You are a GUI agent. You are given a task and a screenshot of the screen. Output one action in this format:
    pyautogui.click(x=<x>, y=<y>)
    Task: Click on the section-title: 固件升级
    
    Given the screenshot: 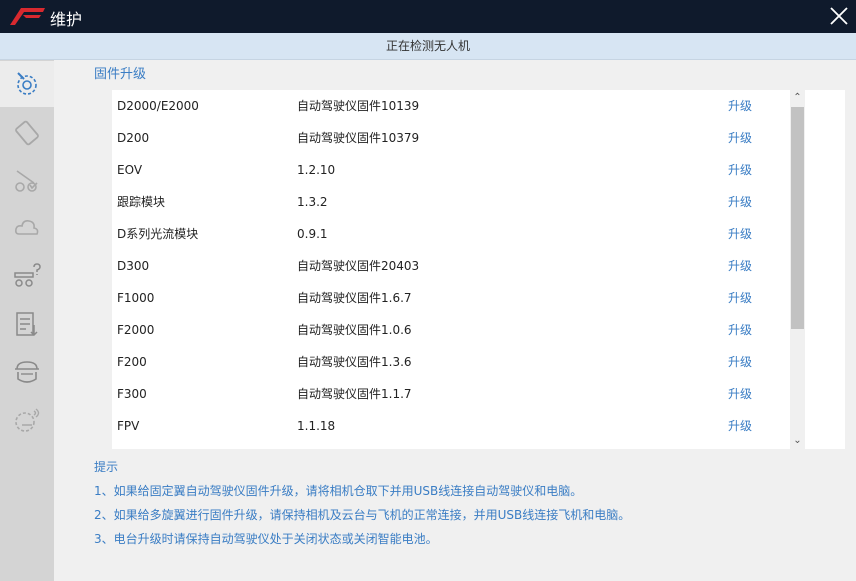 What is the action you would take?
    pyautogui.click(x=120, y=74)
    